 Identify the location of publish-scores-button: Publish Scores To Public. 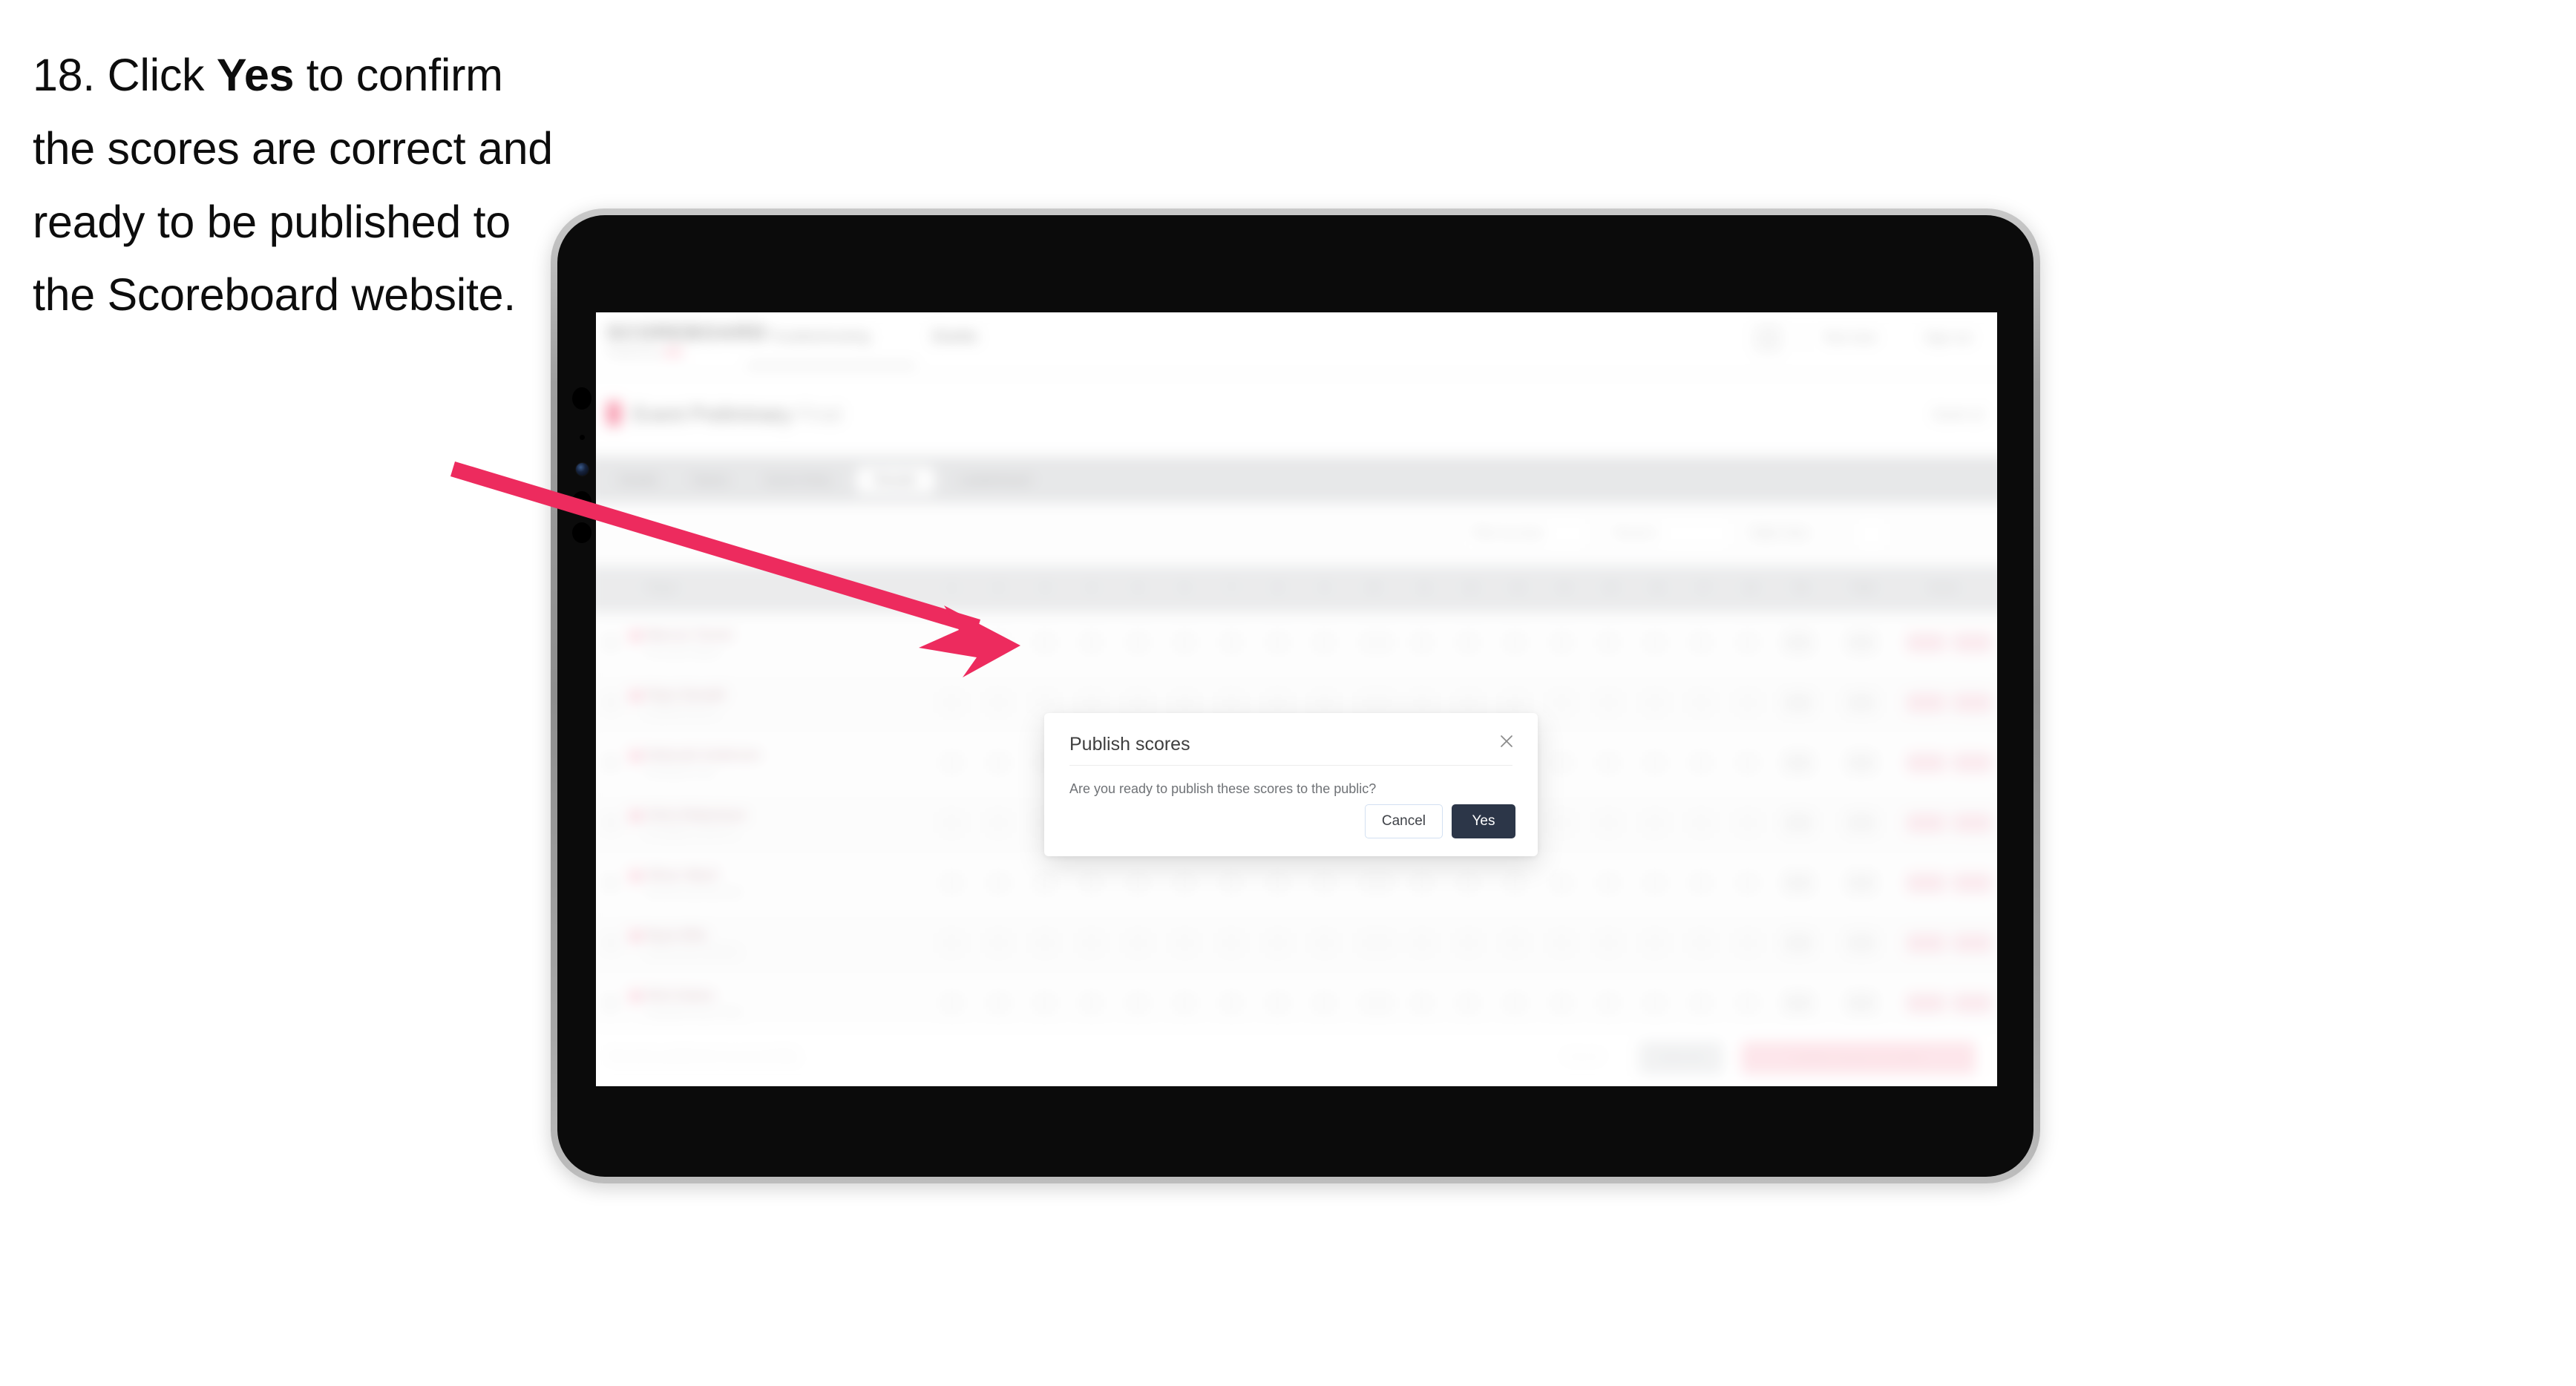
(1858, 1057).